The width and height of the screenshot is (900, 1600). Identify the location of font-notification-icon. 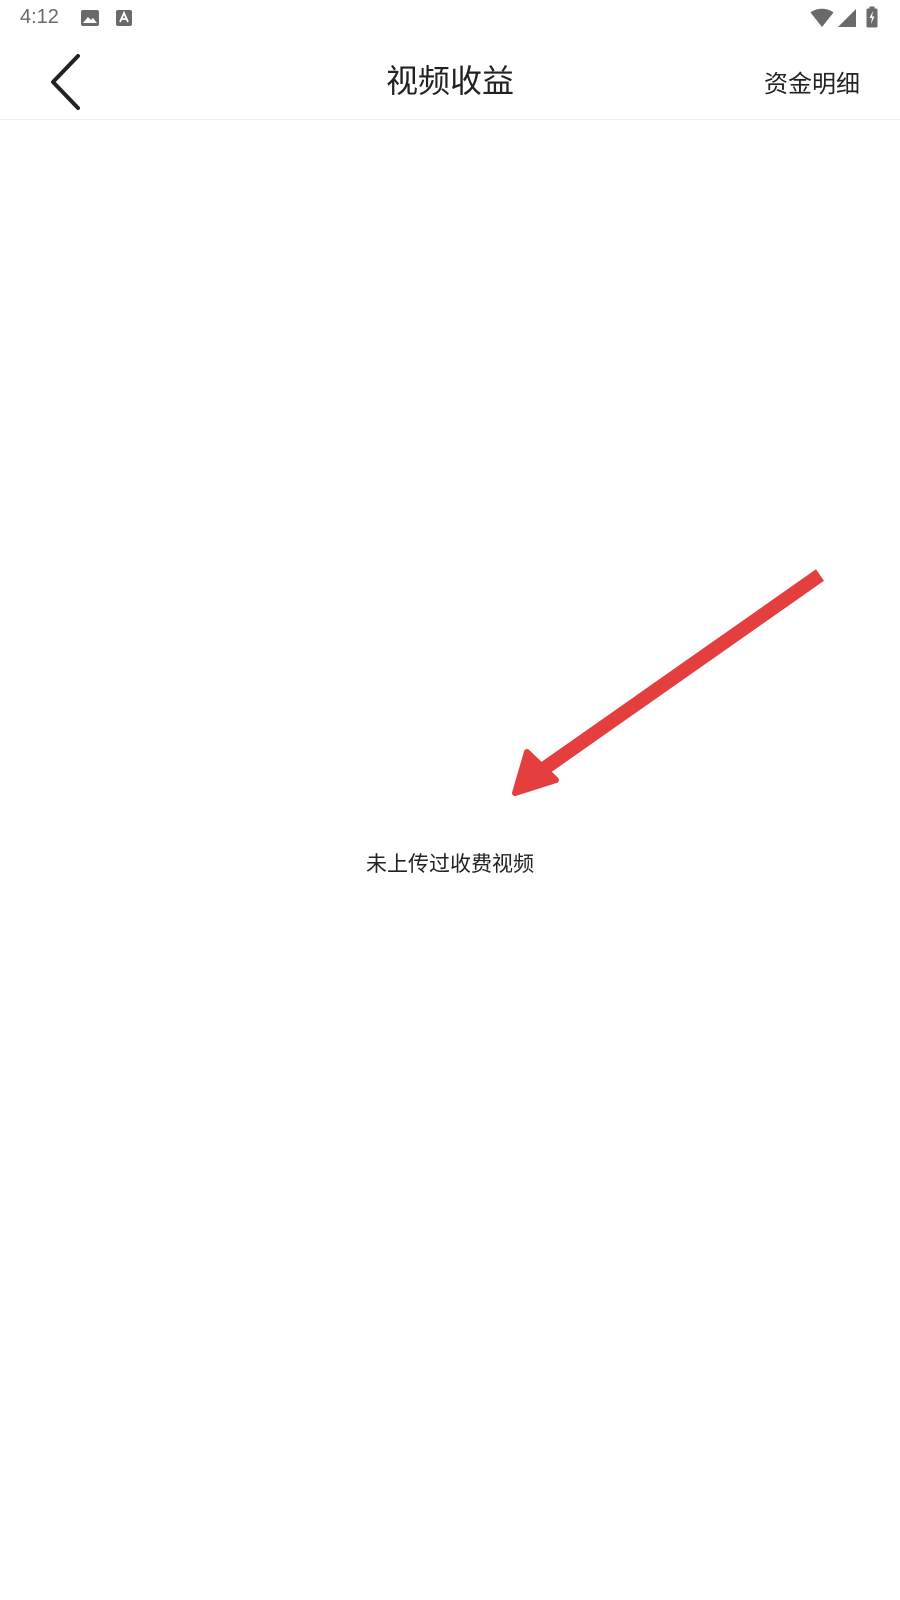
(124, 20).